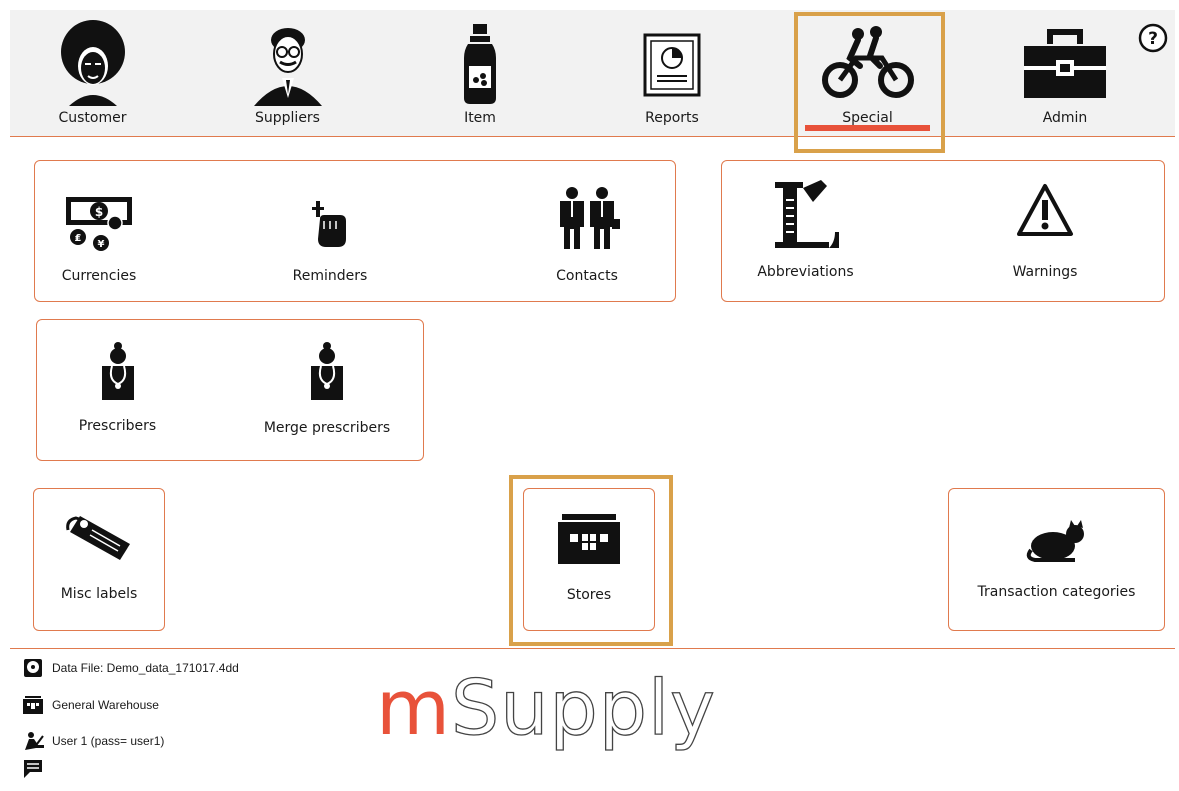  Describe the element at coordinates (1045, 272) in the screenshot. I see `warnings-label: Warnings` at that location.